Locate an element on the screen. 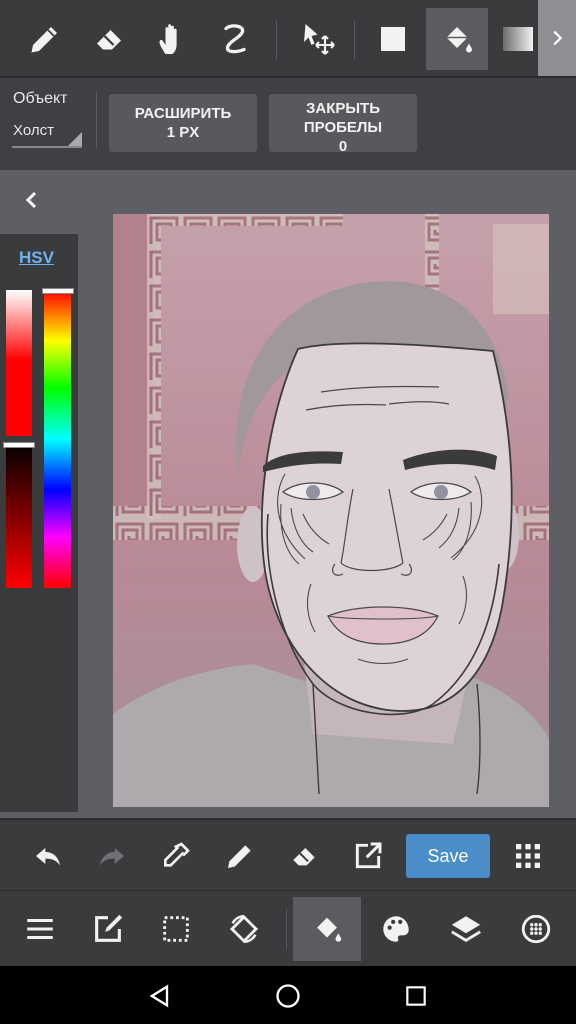  layers-icon is located at coordinates (466, 929).